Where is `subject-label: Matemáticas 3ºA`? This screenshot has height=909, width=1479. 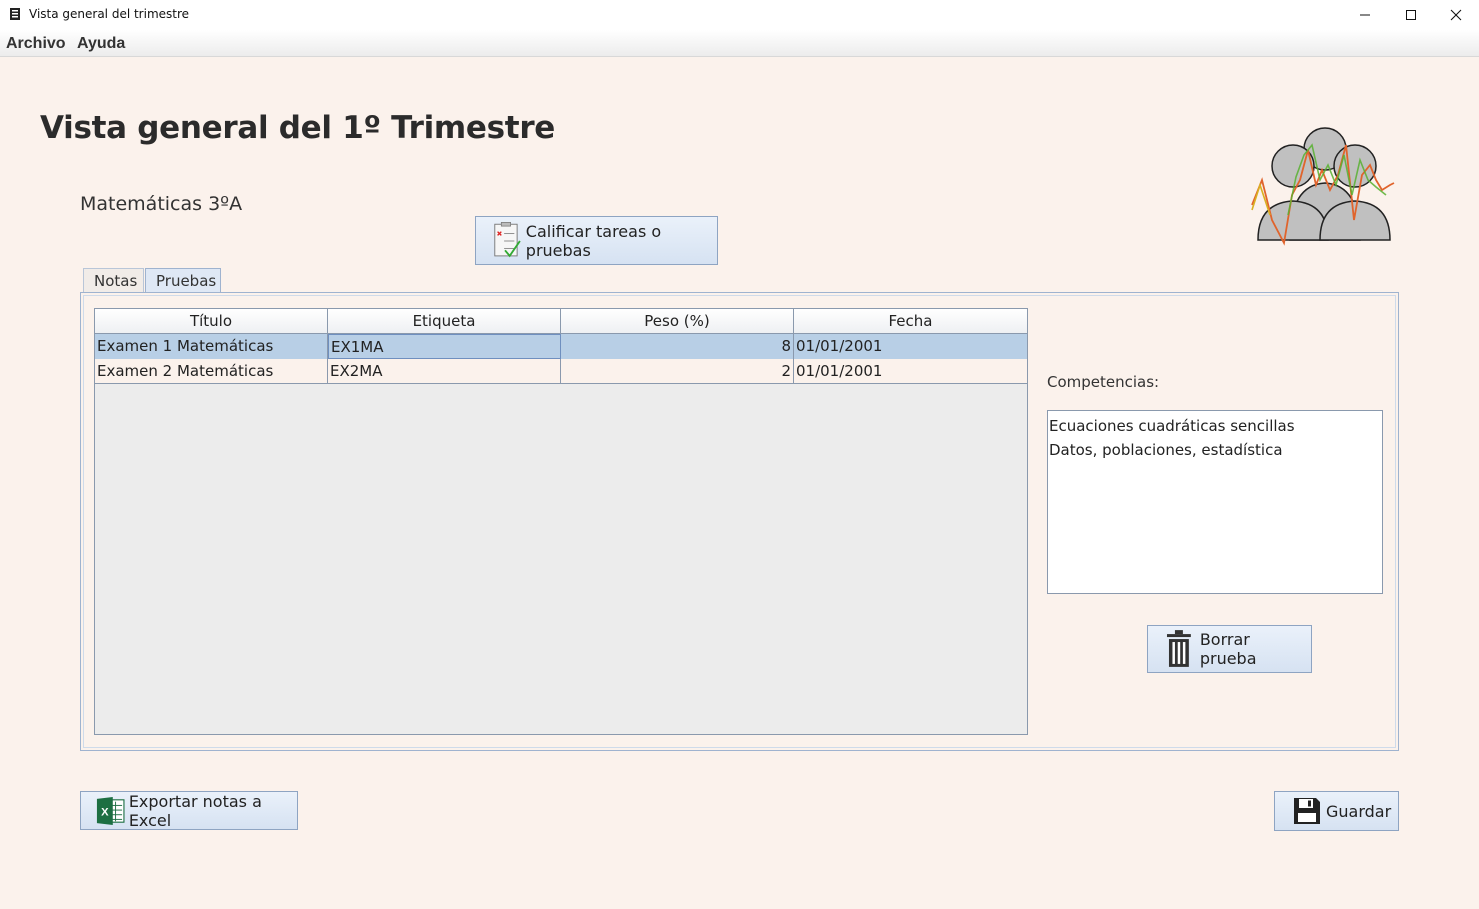
subject-label: Matemáticas 3ºA is located at coordinates (161, 204).